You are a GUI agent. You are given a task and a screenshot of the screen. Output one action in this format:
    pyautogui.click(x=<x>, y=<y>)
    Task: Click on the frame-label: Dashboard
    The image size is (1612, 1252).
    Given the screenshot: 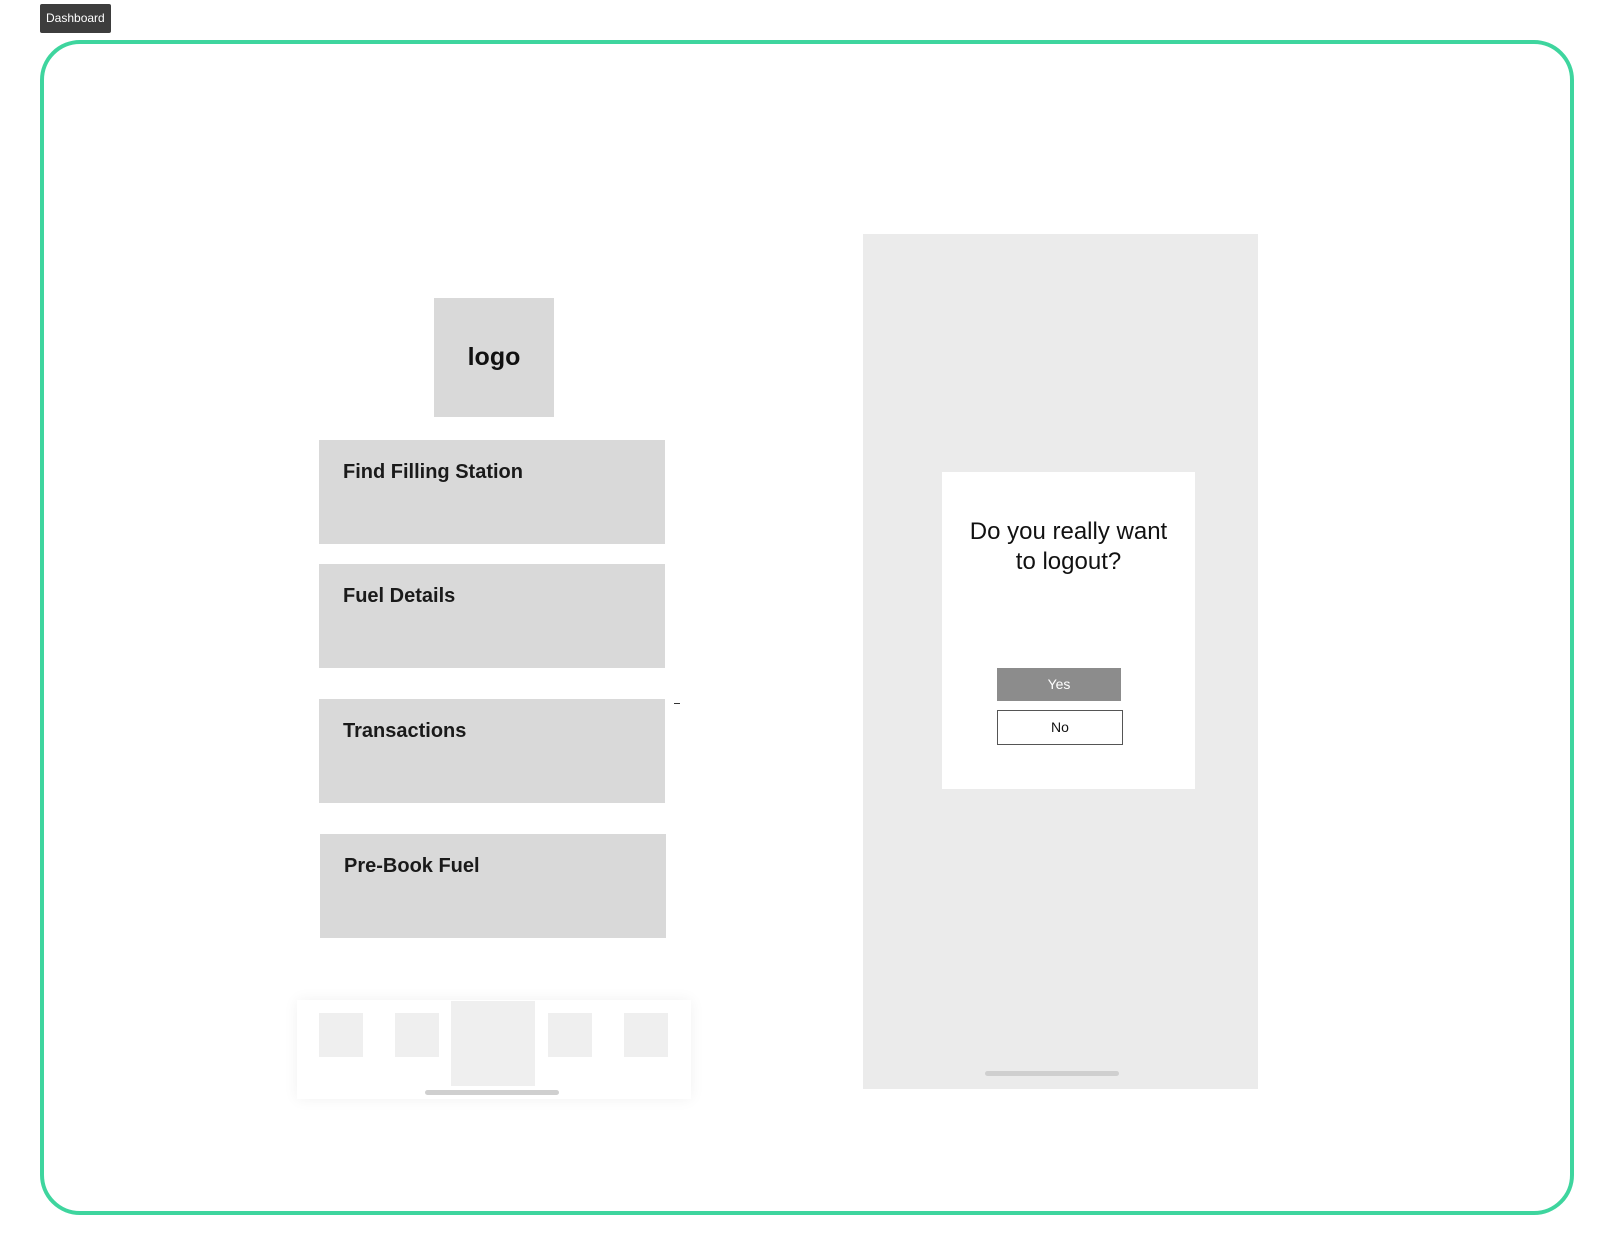 What is the action you would take?
    pyautogui.click(x=75, y=18)
    